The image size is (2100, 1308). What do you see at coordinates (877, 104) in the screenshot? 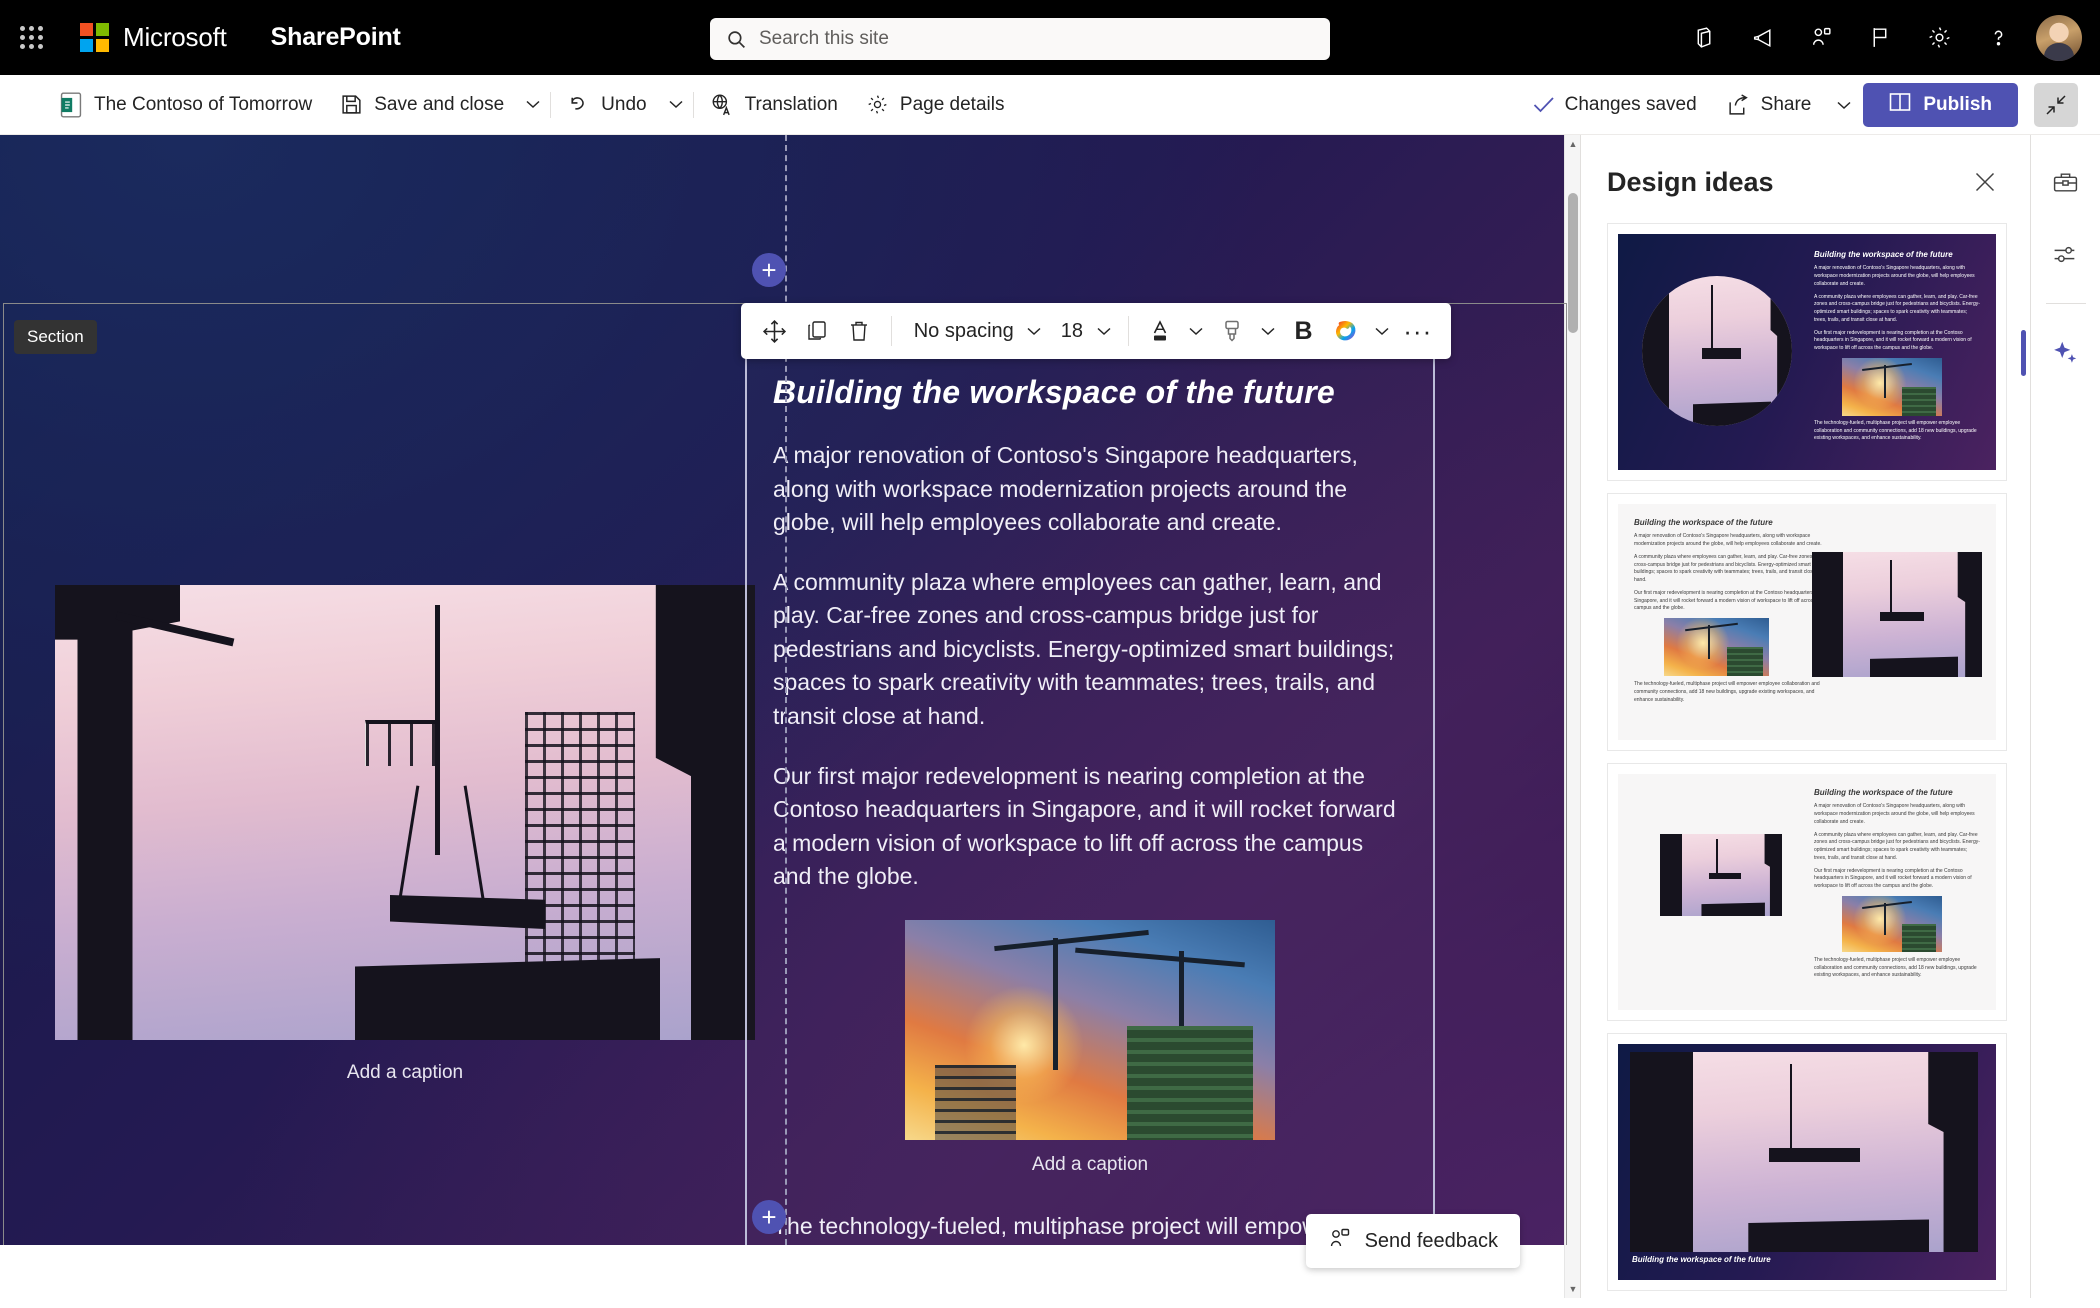
I see `page-details-gear-icon` at bounding box center [877, 104].